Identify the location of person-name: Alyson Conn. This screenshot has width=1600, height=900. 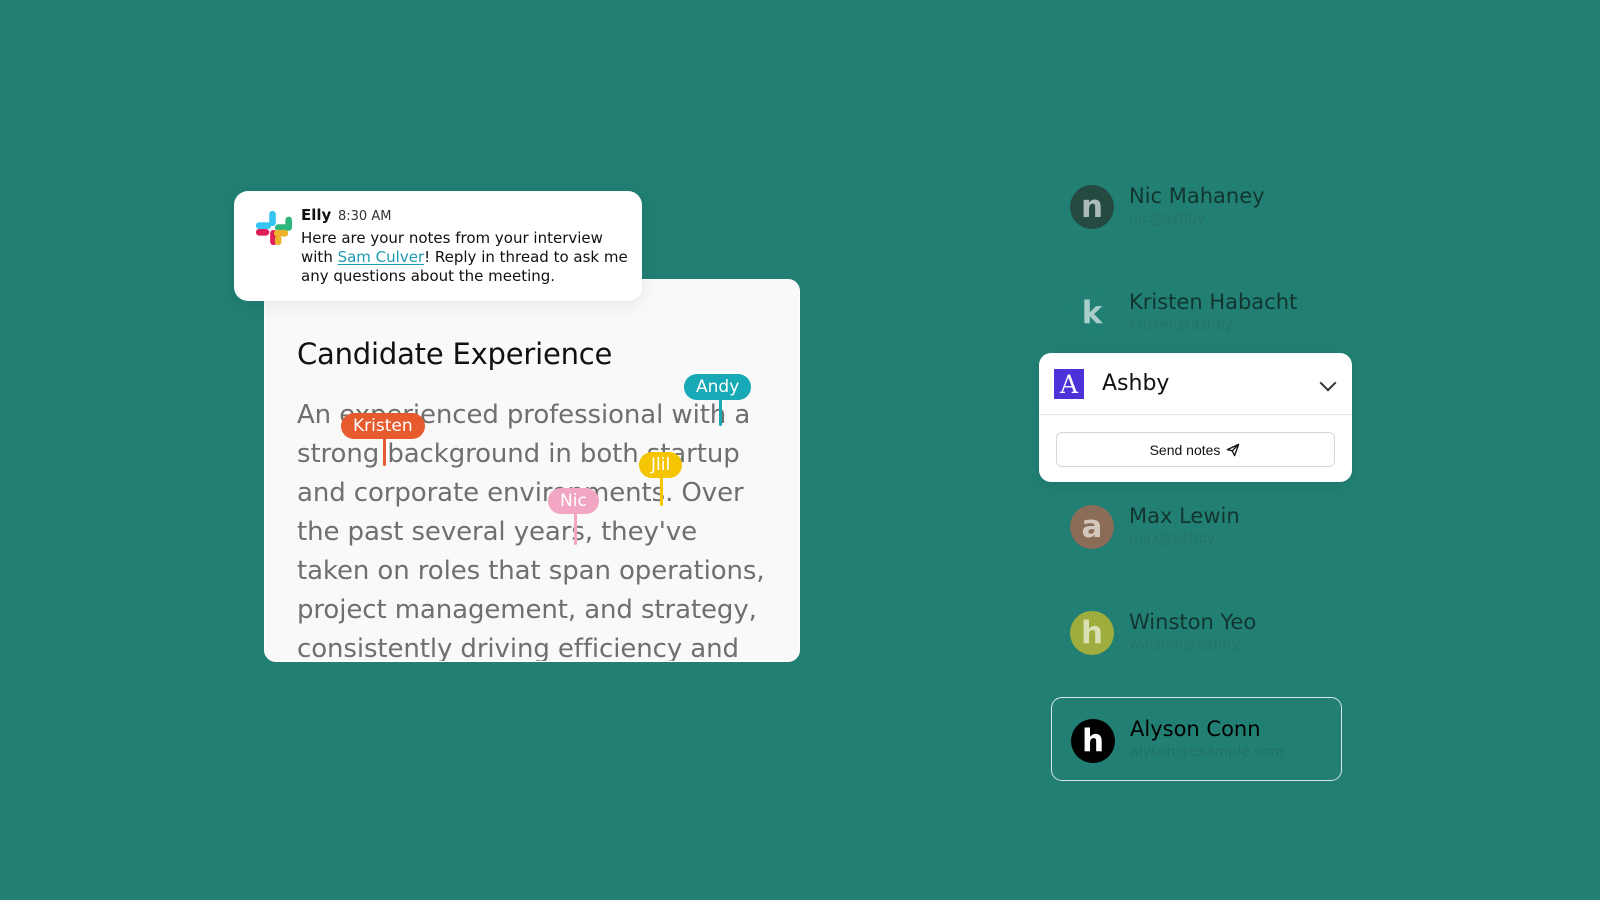
(1195, 729).